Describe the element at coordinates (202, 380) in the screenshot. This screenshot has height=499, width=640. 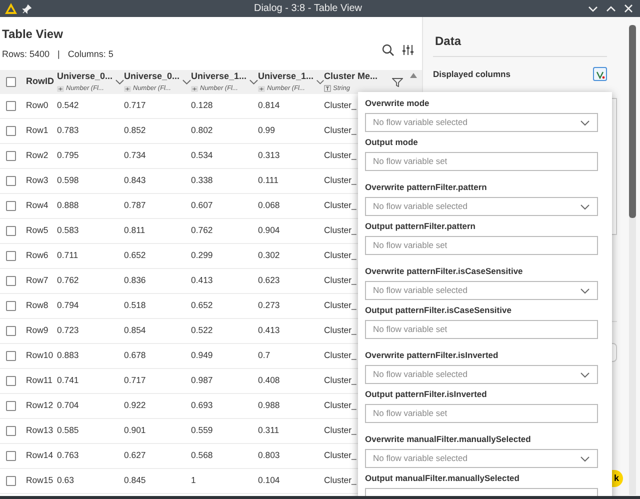
I see `table-cell: 0.987` at that location.